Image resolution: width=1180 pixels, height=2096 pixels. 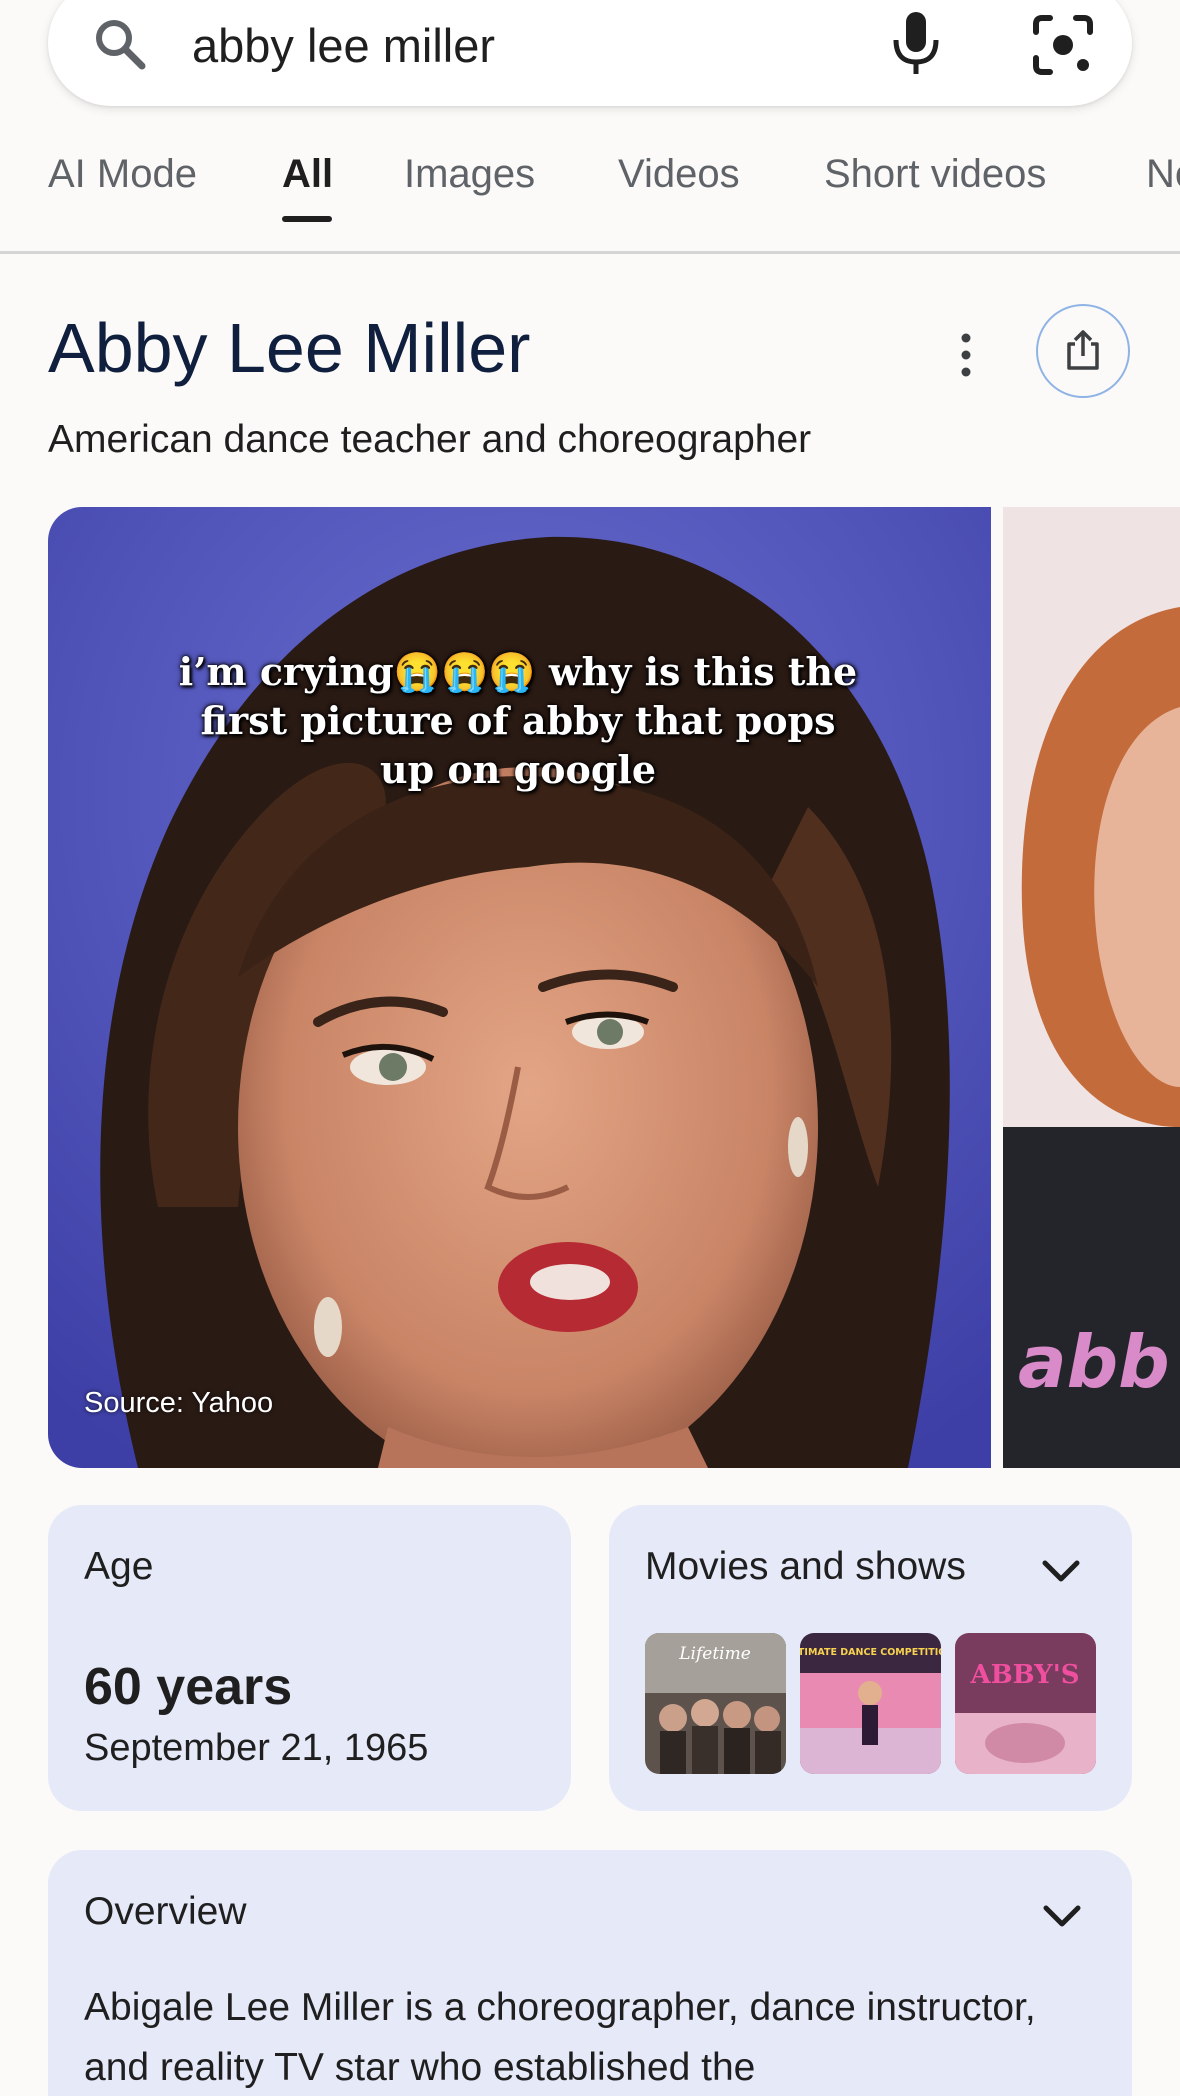 I want to click on thumb-text: ULTIMATE DANCE COMPETITION, so click(x=870, y=1652).